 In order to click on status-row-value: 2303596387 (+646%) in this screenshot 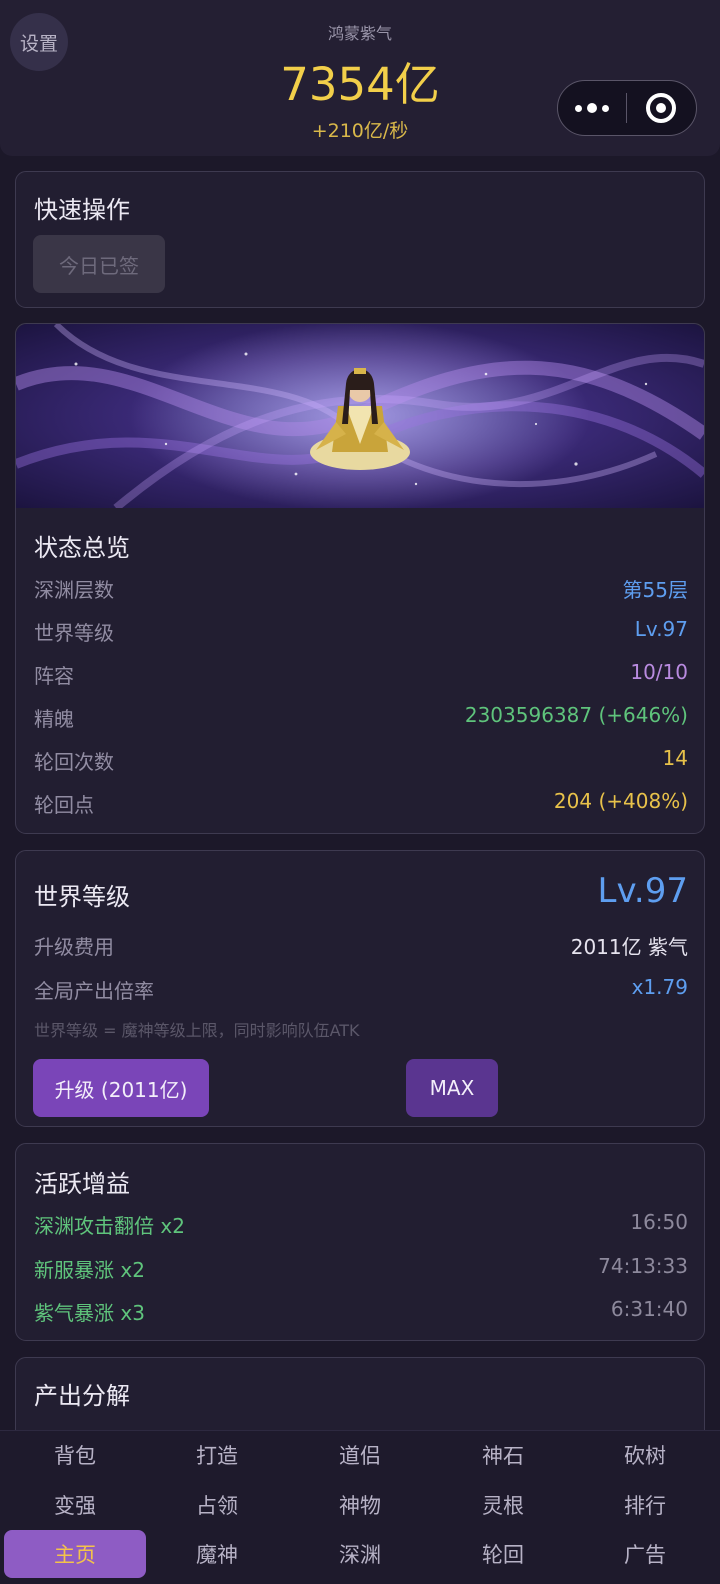, I will do `click(576, 715)`.